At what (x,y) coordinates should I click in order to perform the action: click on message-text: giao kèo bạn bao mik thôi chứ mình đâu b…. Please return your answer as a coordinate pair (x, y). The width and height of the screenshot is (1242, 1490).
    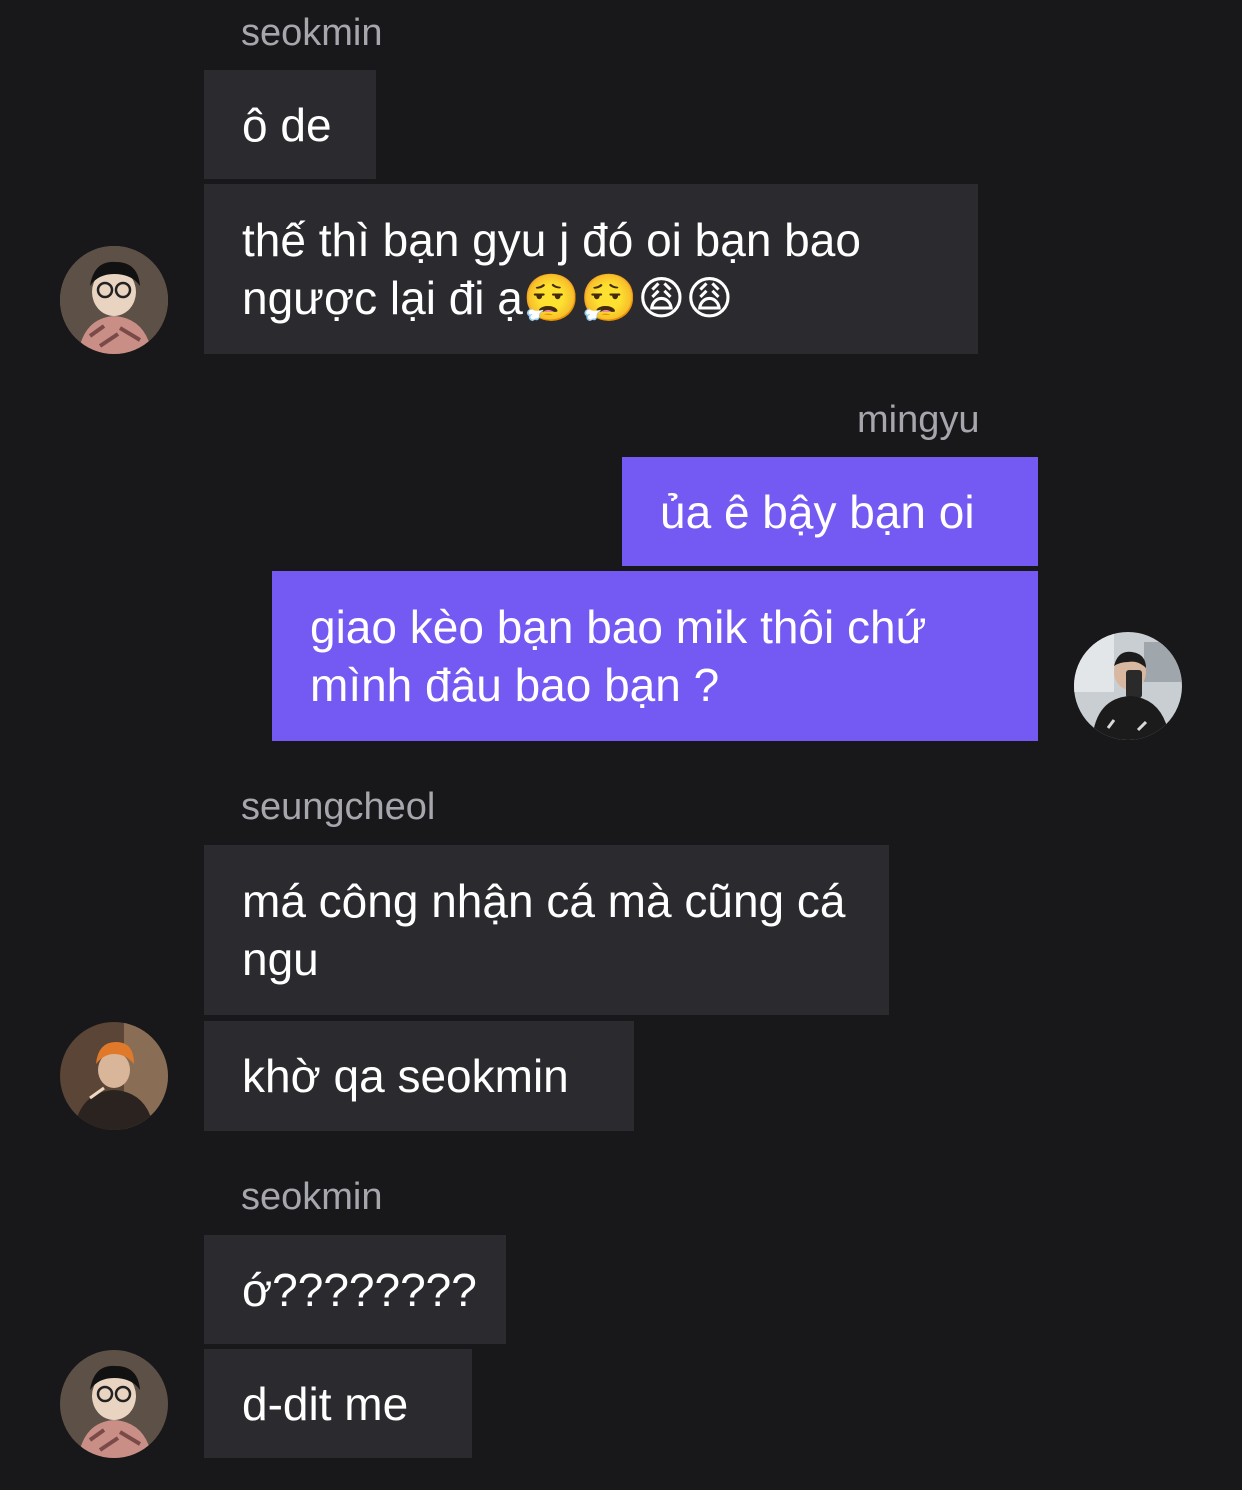
    Looking at the image, I should click on (625, 656).